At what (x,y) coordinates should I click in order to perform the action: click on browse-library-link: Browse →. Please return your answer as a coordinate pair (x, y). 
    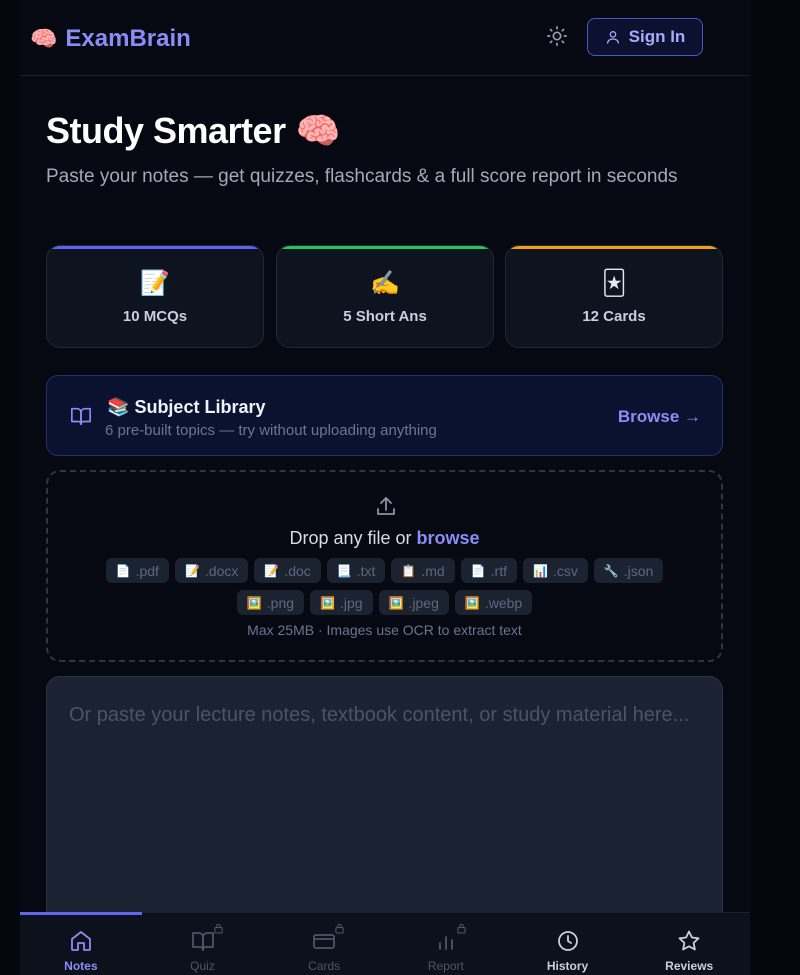
    Looking at the image, I should click on (659, 417).